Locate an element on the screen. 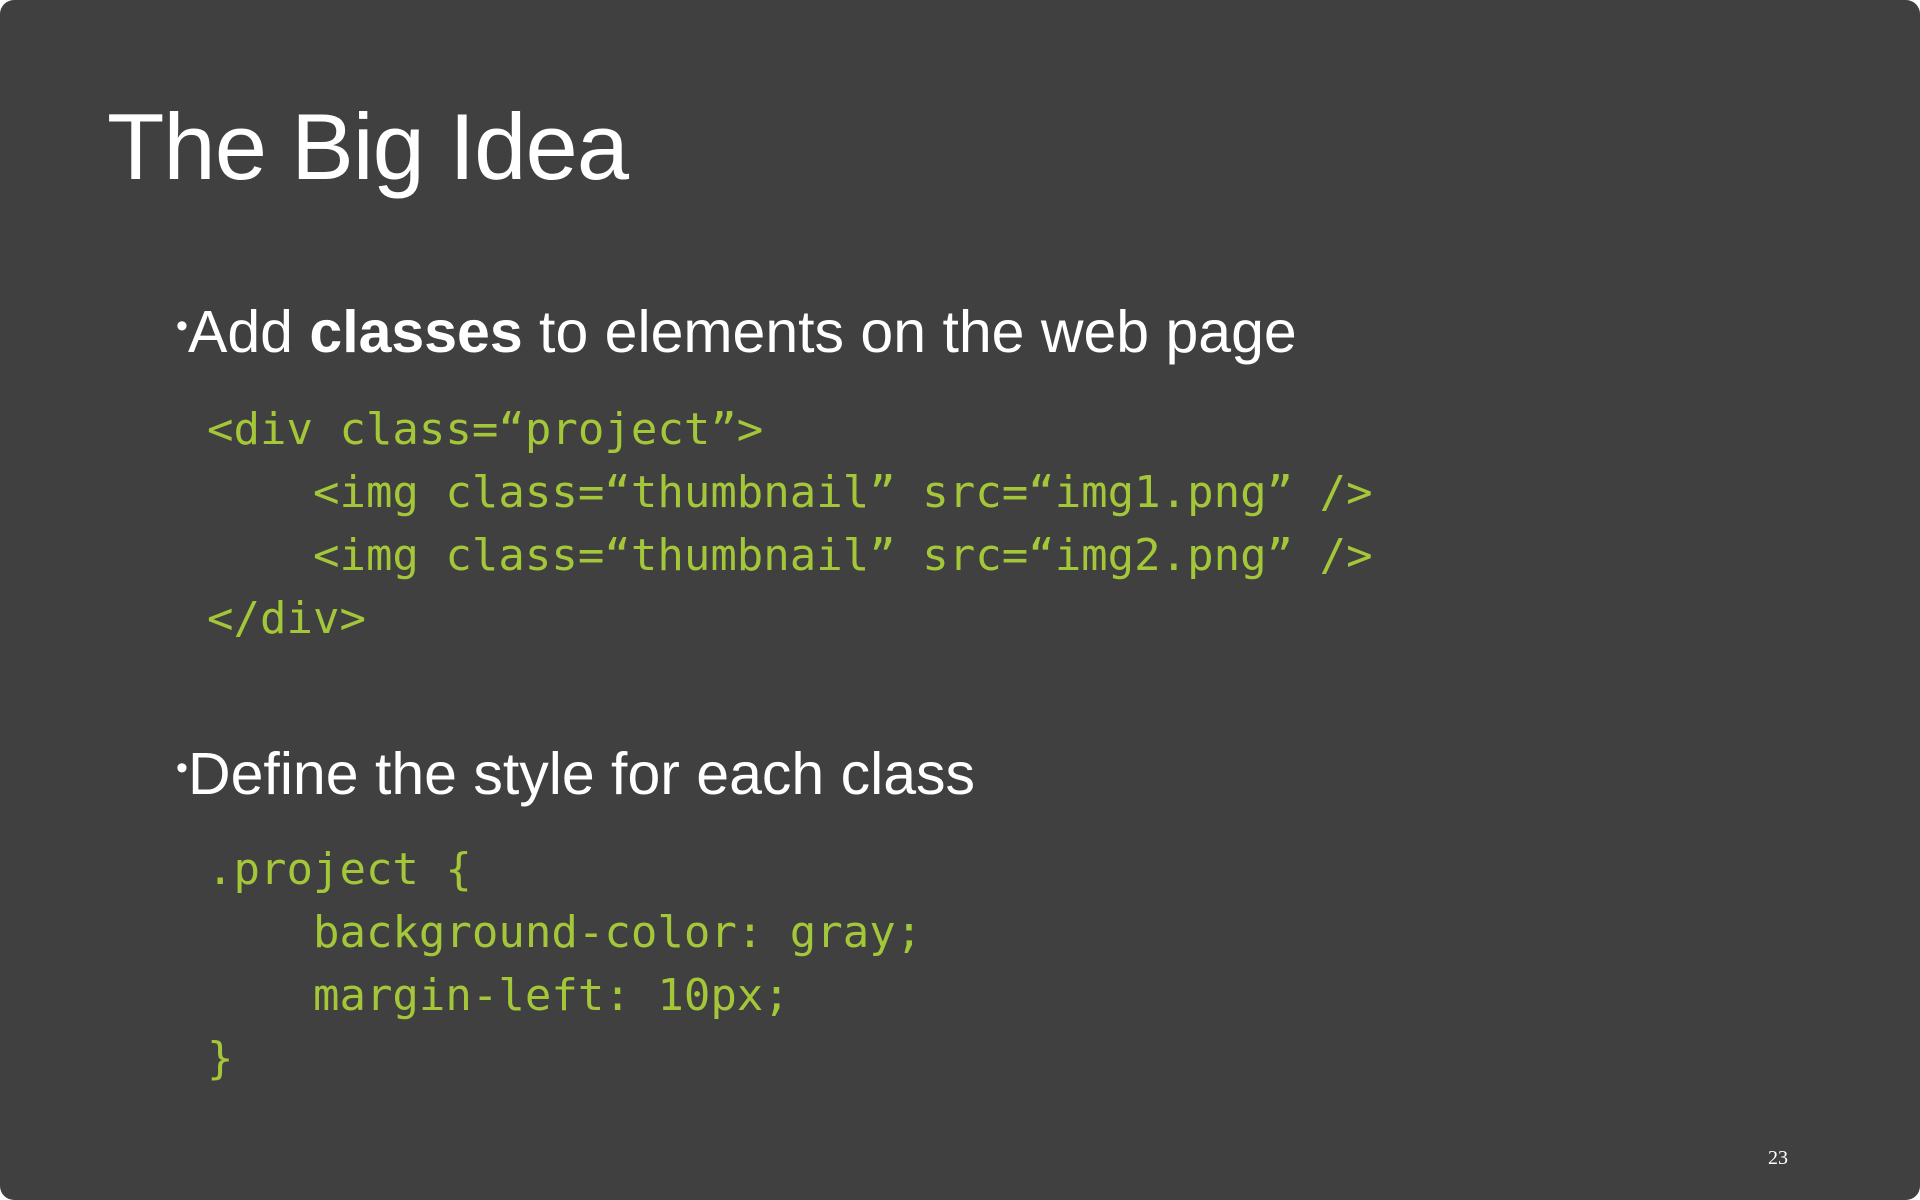  code-line: <img class=“thumbnail” src=“img1.png” /> is located at coordinates (790, 492).